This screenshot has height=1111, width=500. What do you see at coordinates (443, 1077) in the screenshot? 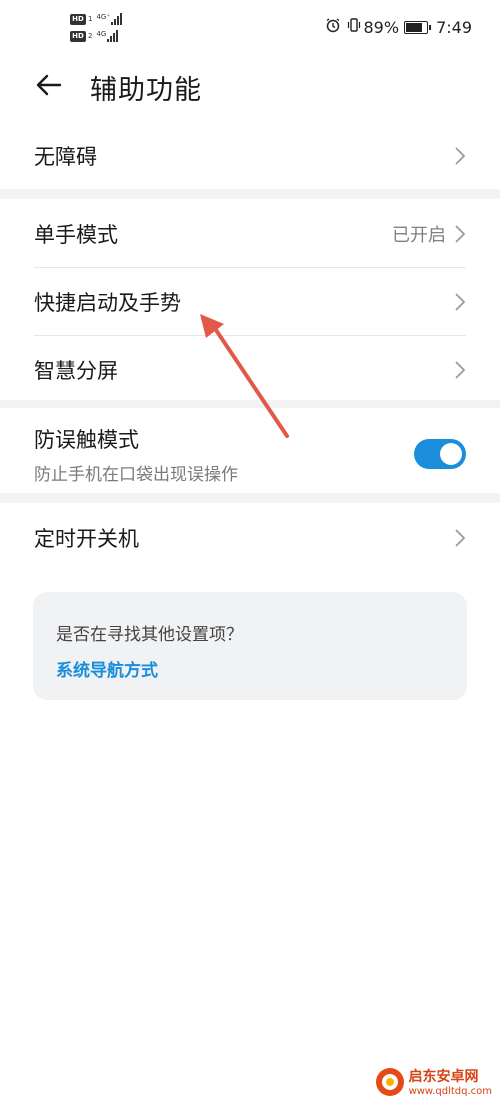
I see `watermark-title: 启东安卓网` at bounding box center [443, 1077].